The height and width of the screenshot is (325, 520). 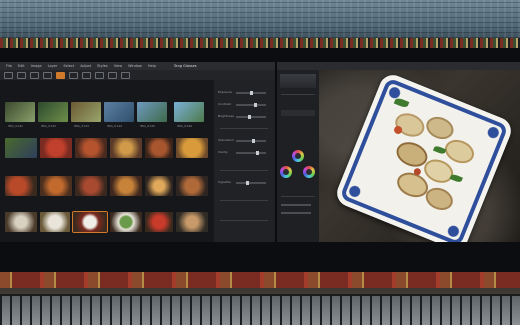 I want to click on menu-file: File, so click(x=9, y=66).